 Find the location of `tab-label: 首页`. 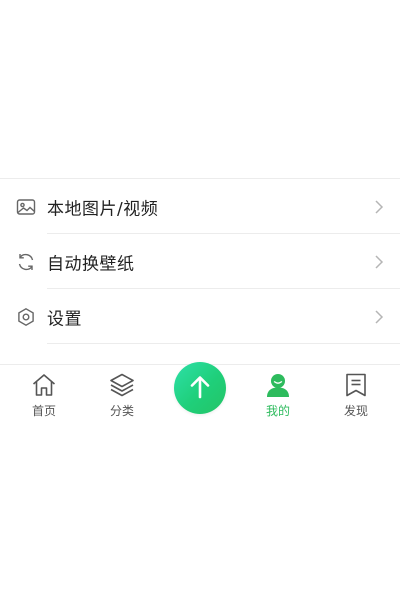

tab-label: 首页 is located at coordinates (43, 411).